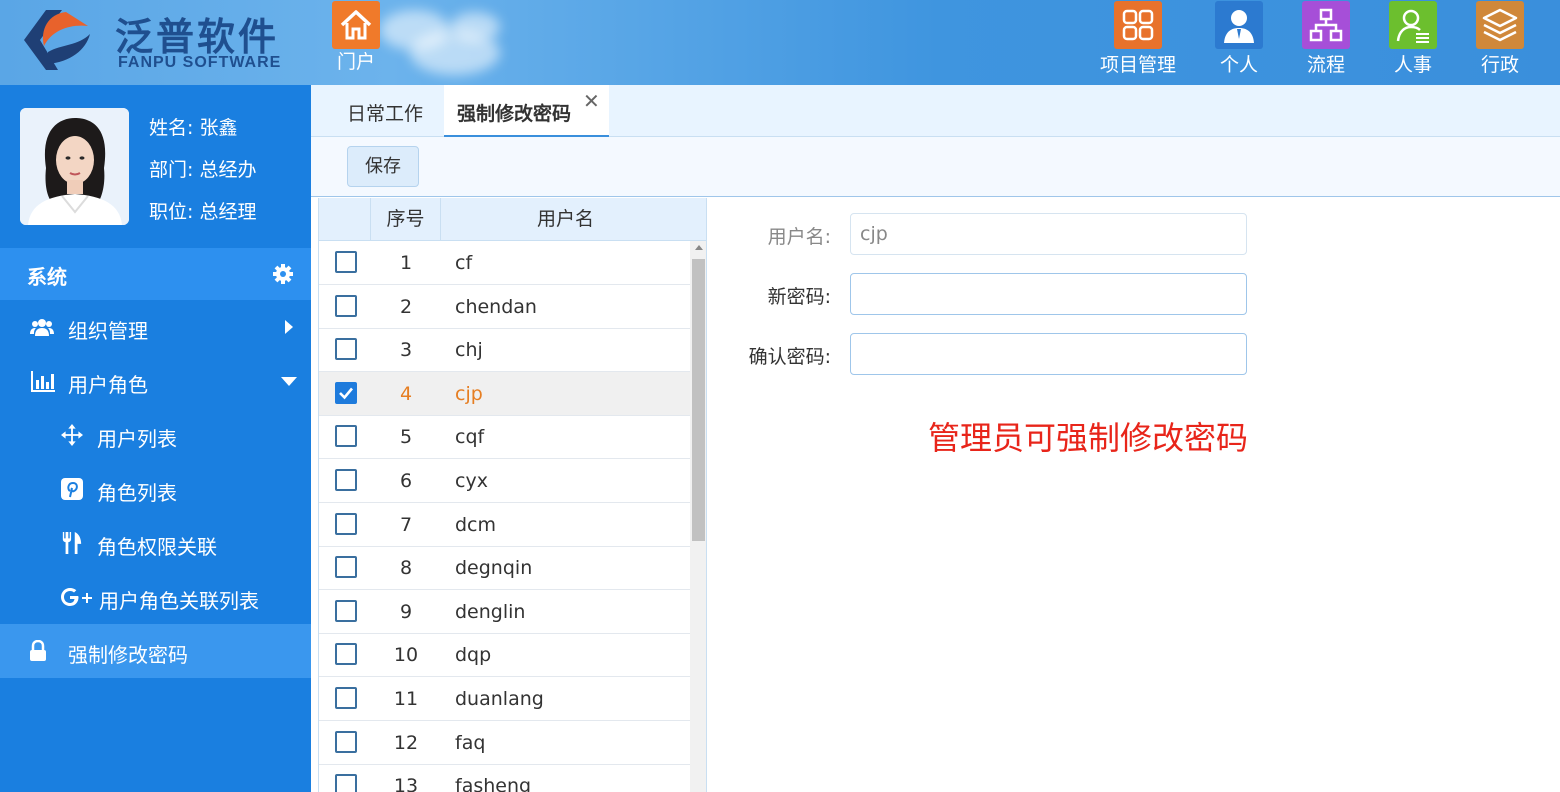  Describe the element at coordinates (496, 306) in the screenshot. I see `cell-username: chendan` at that location.